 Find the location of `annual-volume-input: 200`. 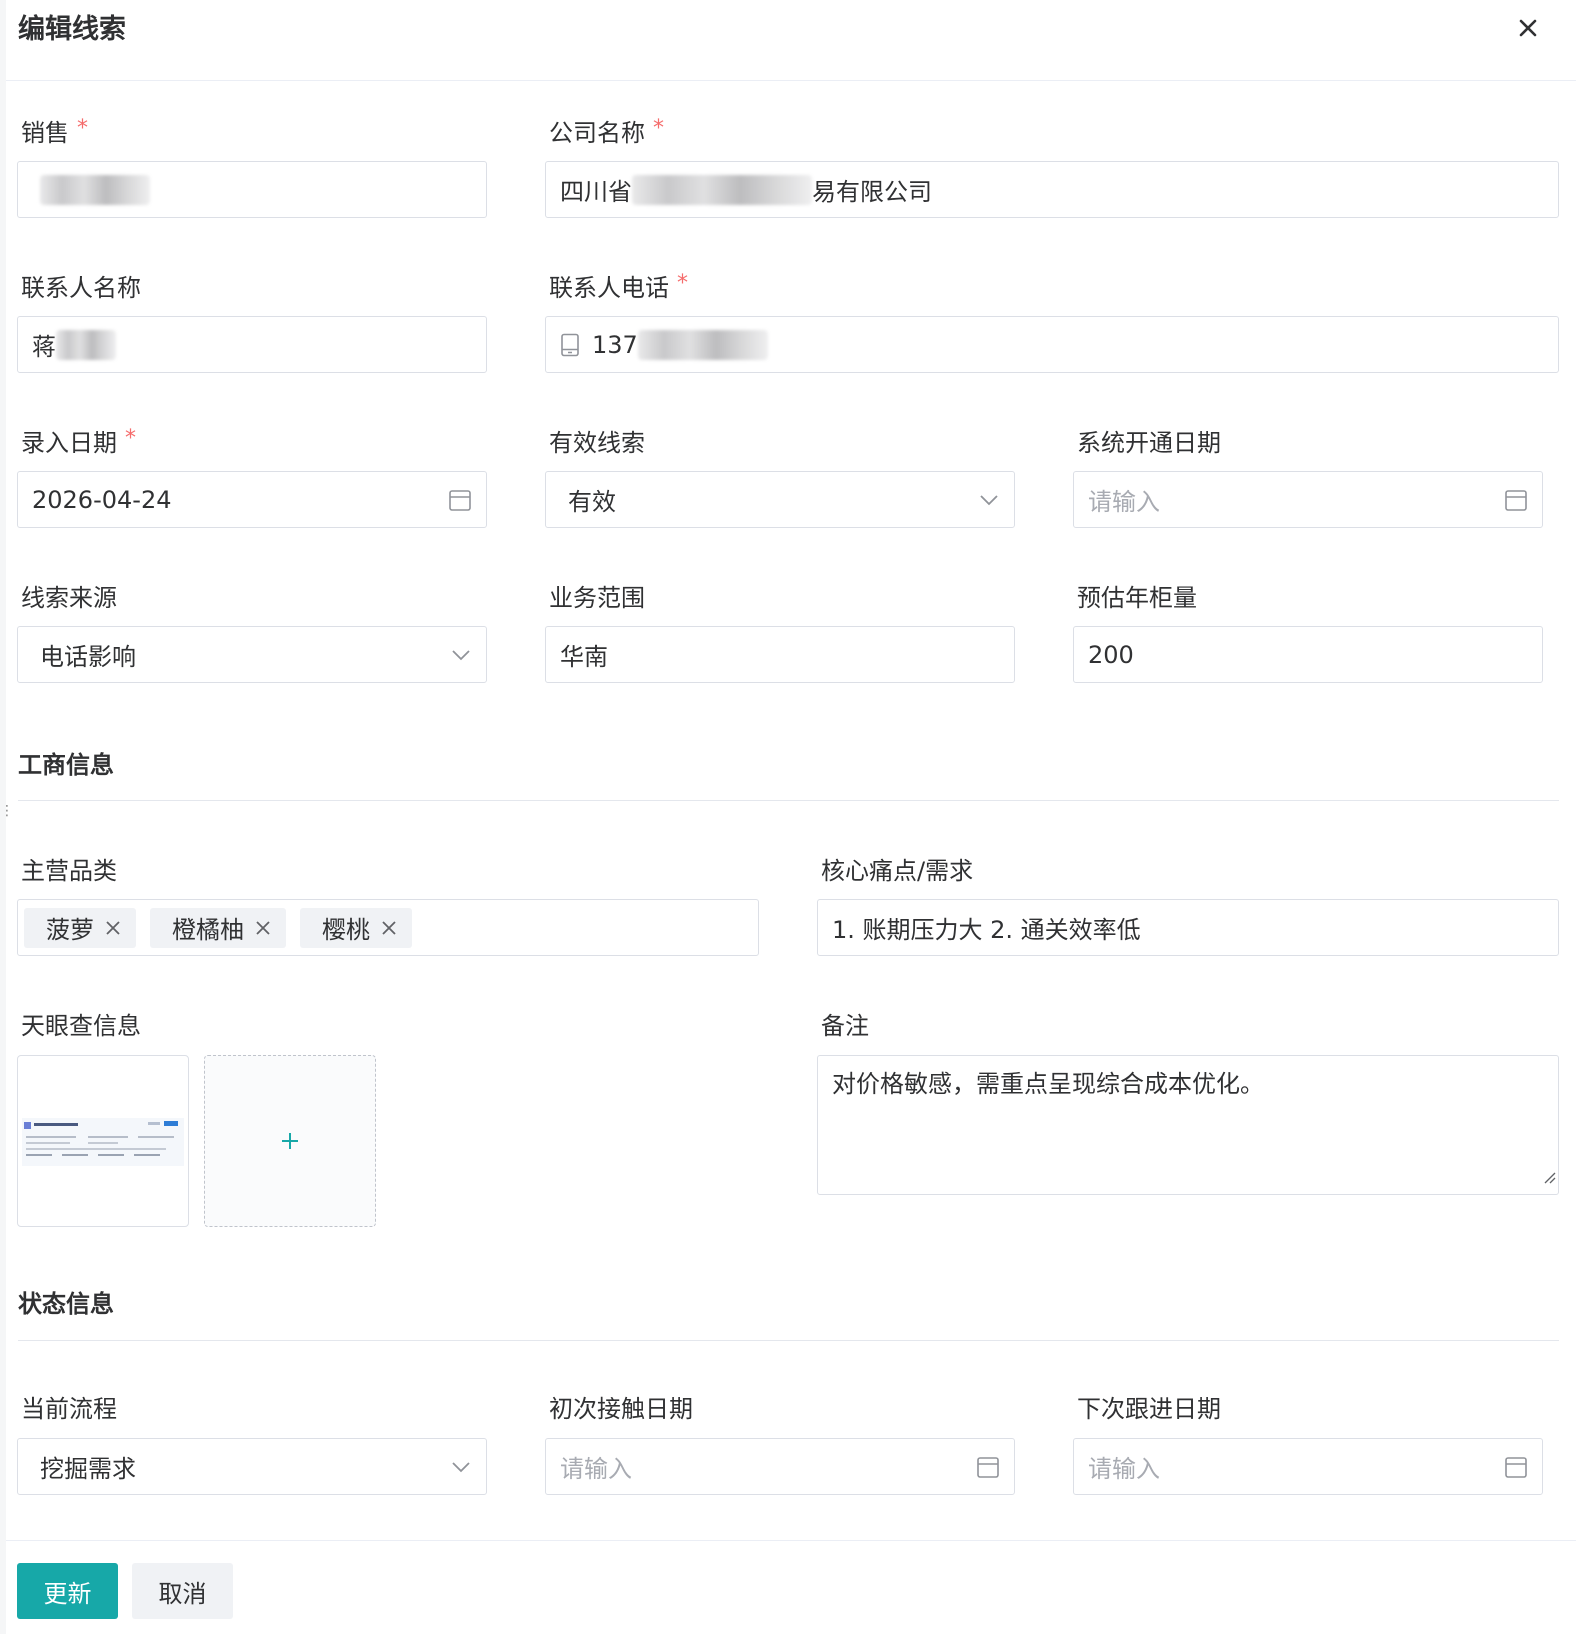

annual-volume-input: 200 is located at coordinates (1308, 654).